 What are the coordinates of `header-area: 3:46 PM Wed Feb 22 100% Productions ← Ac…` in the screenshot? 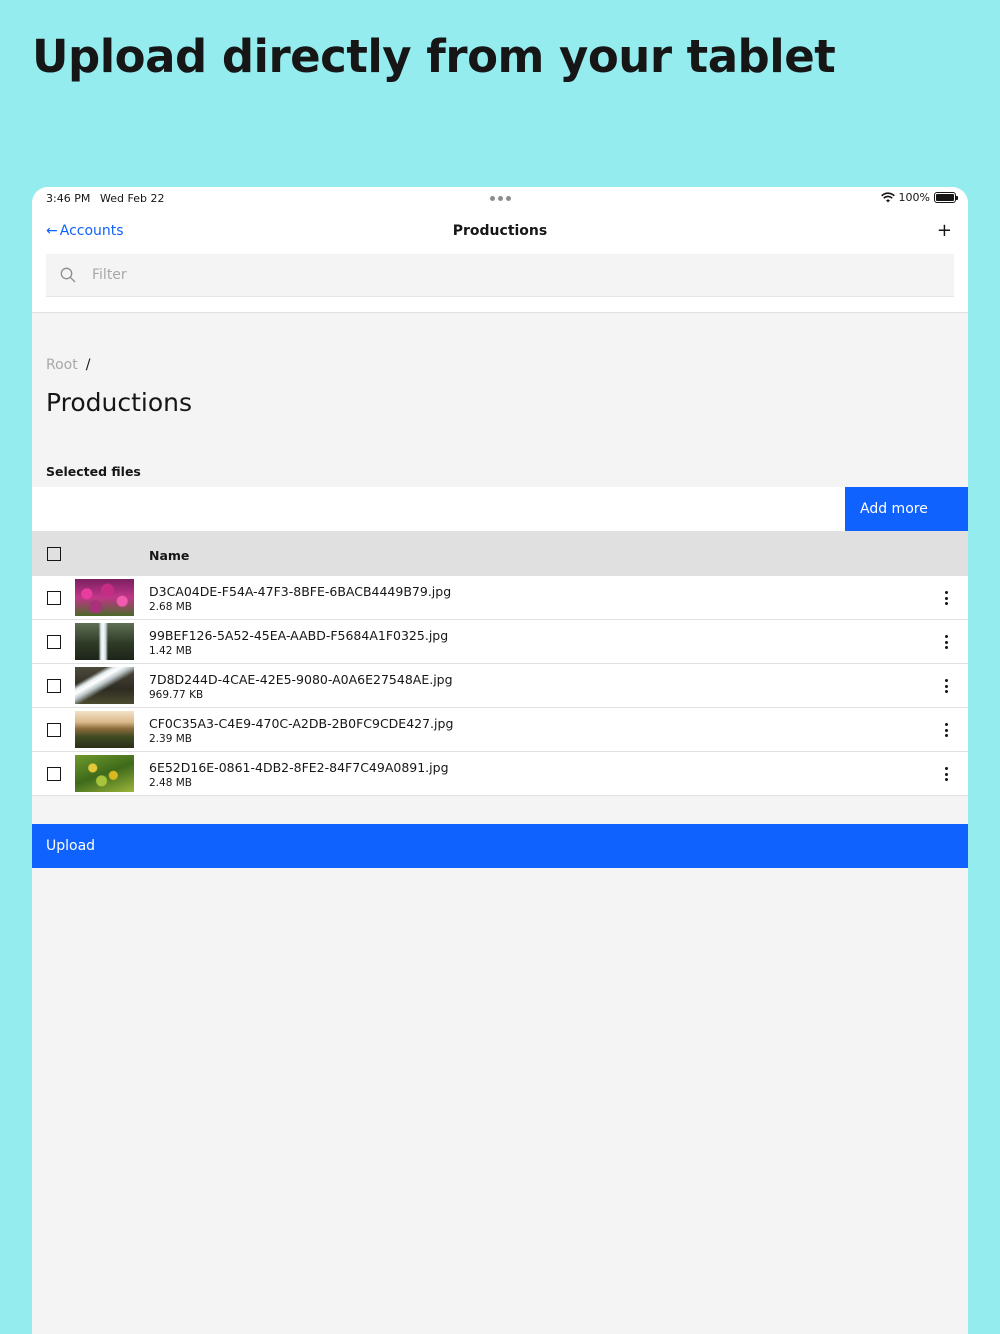 It's located at (500, 250).